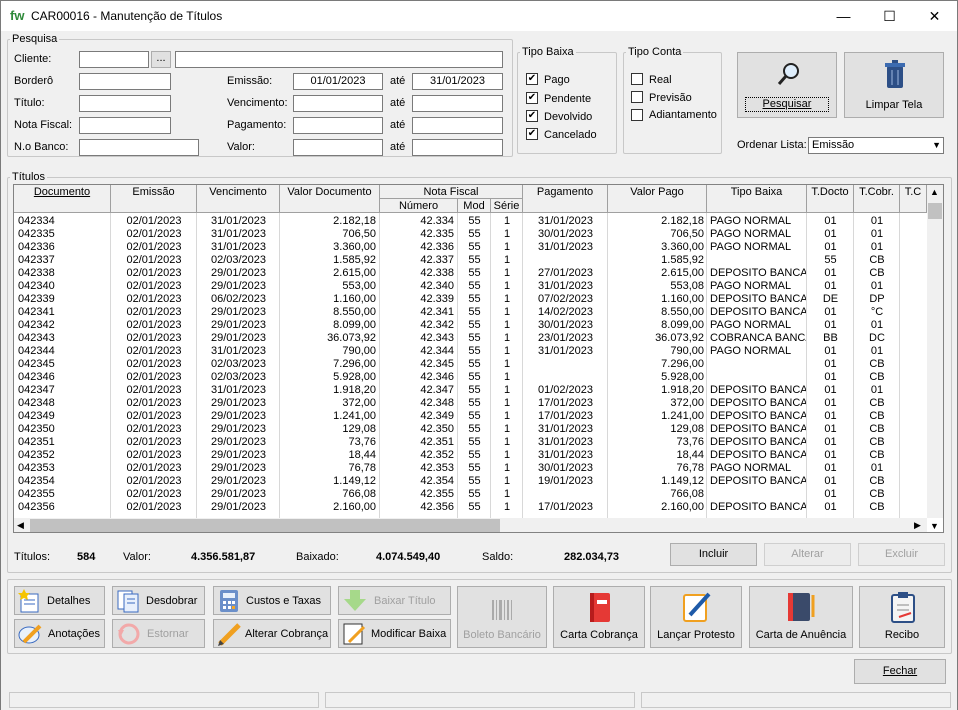 The height and width of the screenshot is (710, 958). I want to click on previsao-checkbox, so click(637, 97).